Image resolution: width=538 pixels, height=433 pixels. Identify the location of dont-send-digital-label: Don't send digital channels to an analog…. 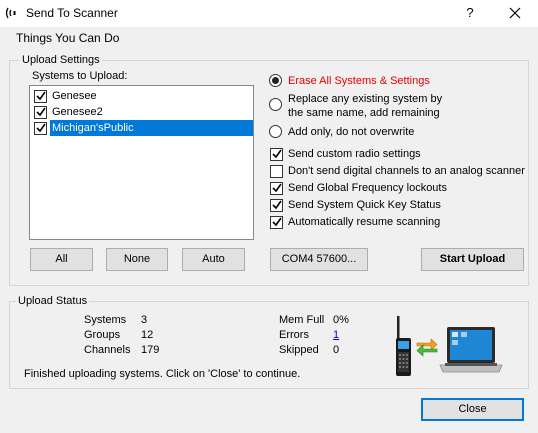
(406, 171).